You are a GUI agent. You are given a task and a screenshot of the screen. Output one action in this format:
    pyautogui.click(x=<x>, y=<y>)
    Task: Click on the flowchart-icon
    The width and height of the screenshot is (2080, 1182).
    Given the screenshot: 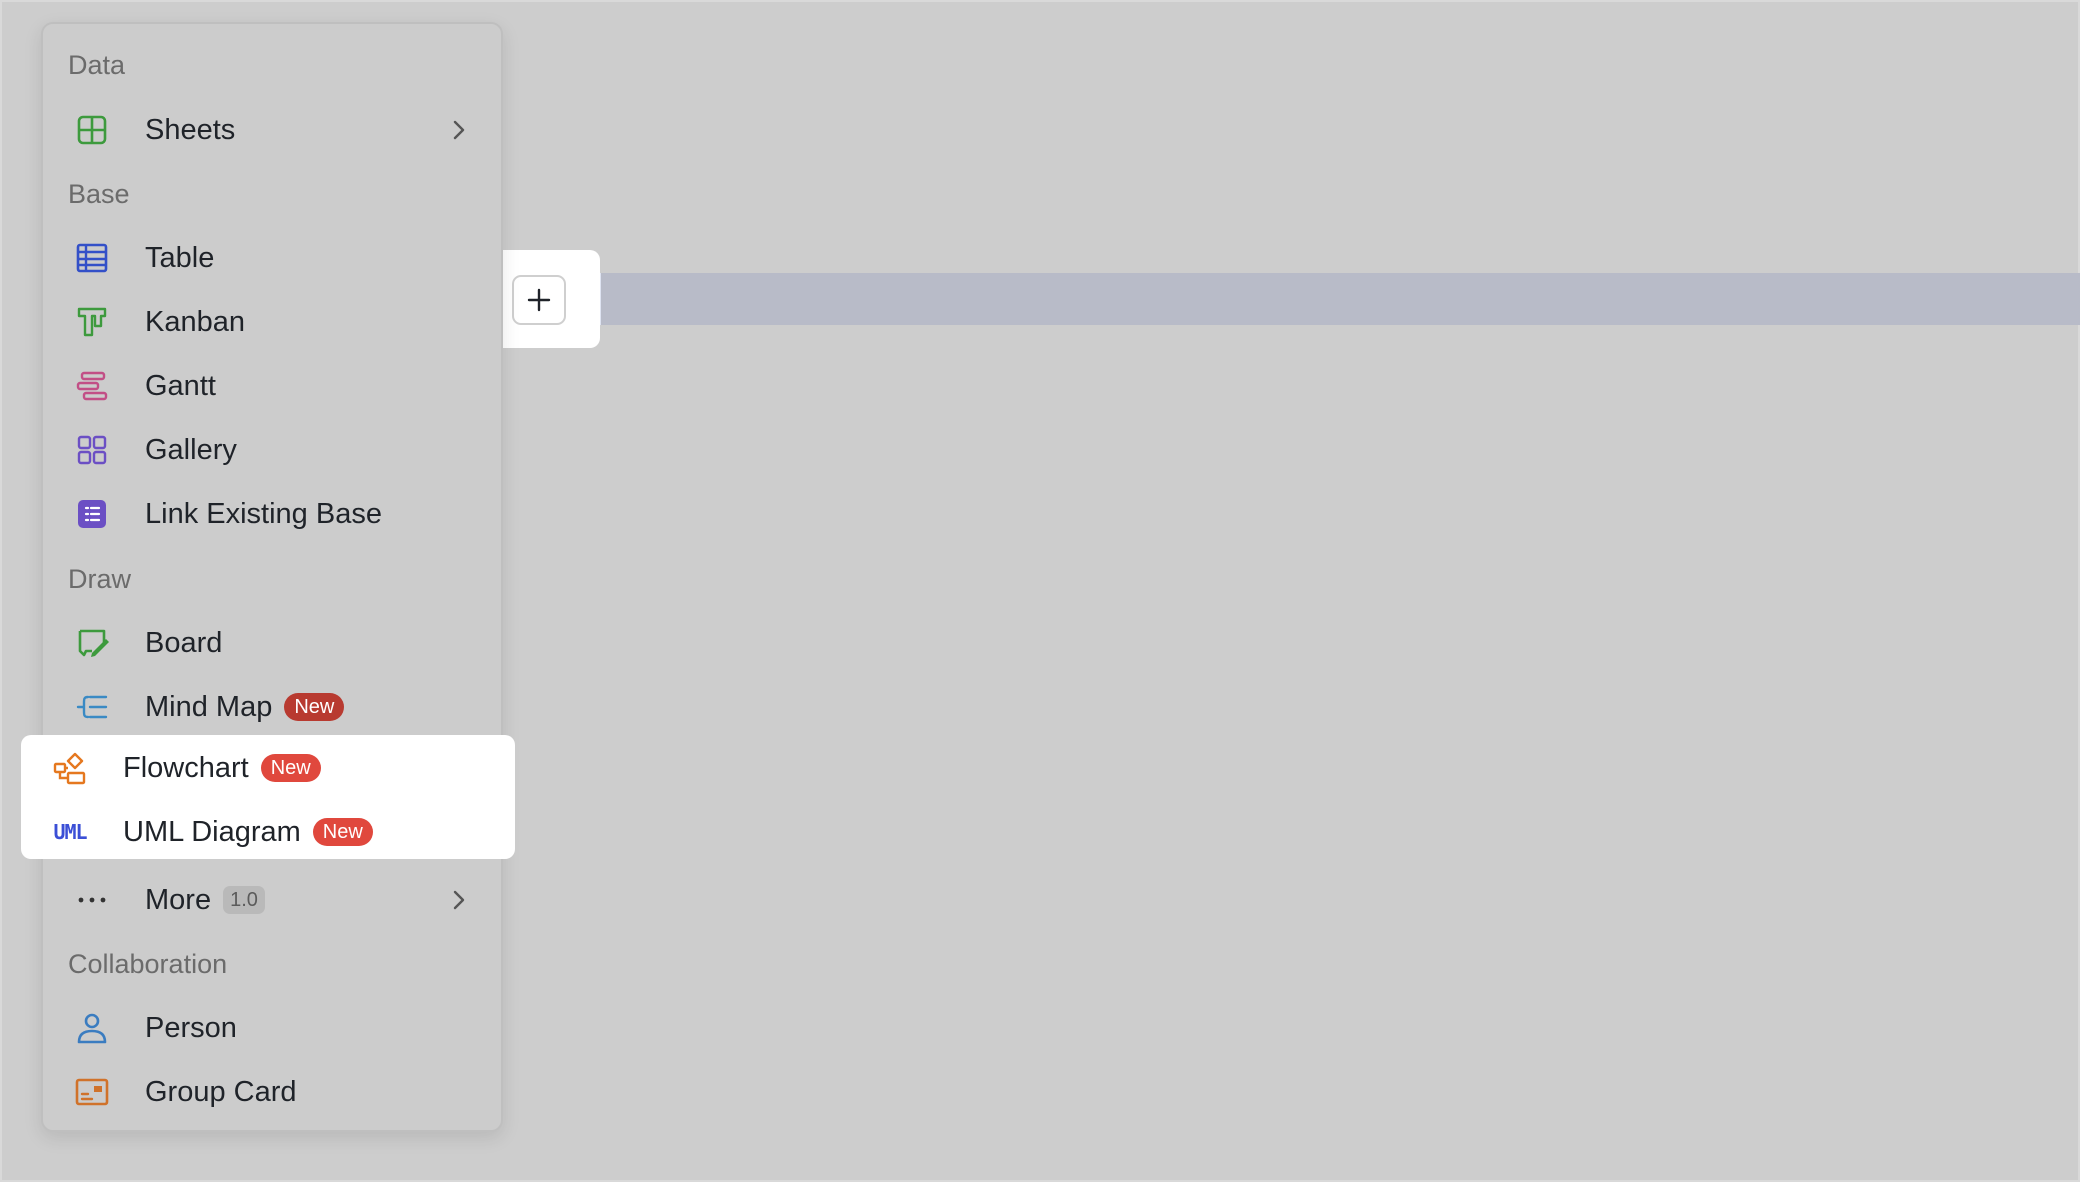 What is the action you would take?
    pyautogui.click(x=70, y=768)
    